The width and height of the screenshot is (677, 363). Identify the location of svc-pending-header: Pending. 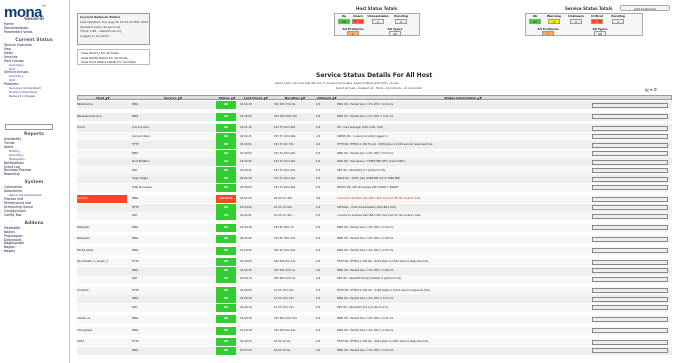
(618, 16).